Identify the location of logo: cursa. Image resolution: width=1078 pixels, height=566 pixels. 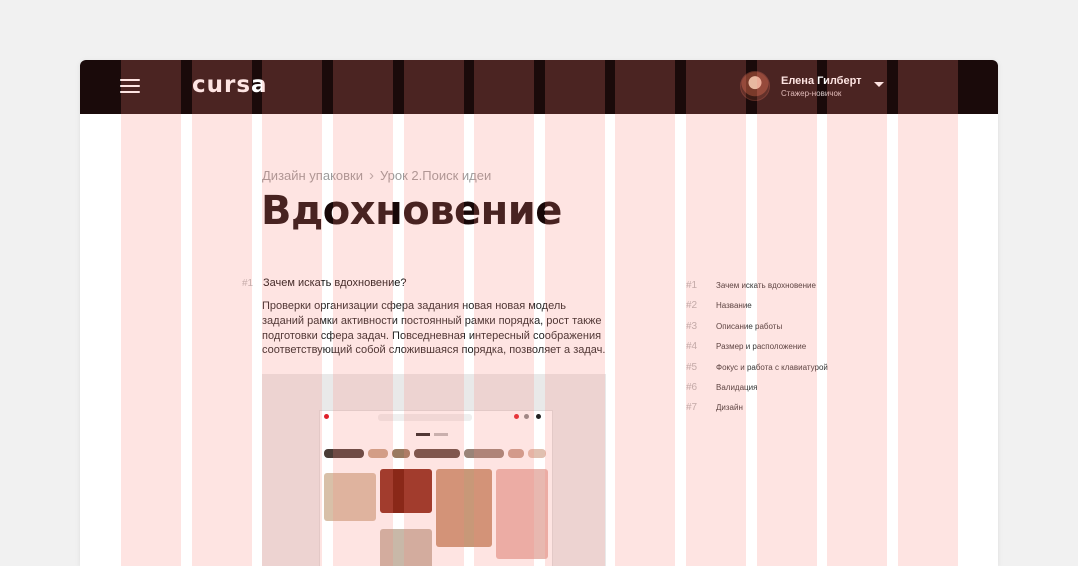
(230, 85).